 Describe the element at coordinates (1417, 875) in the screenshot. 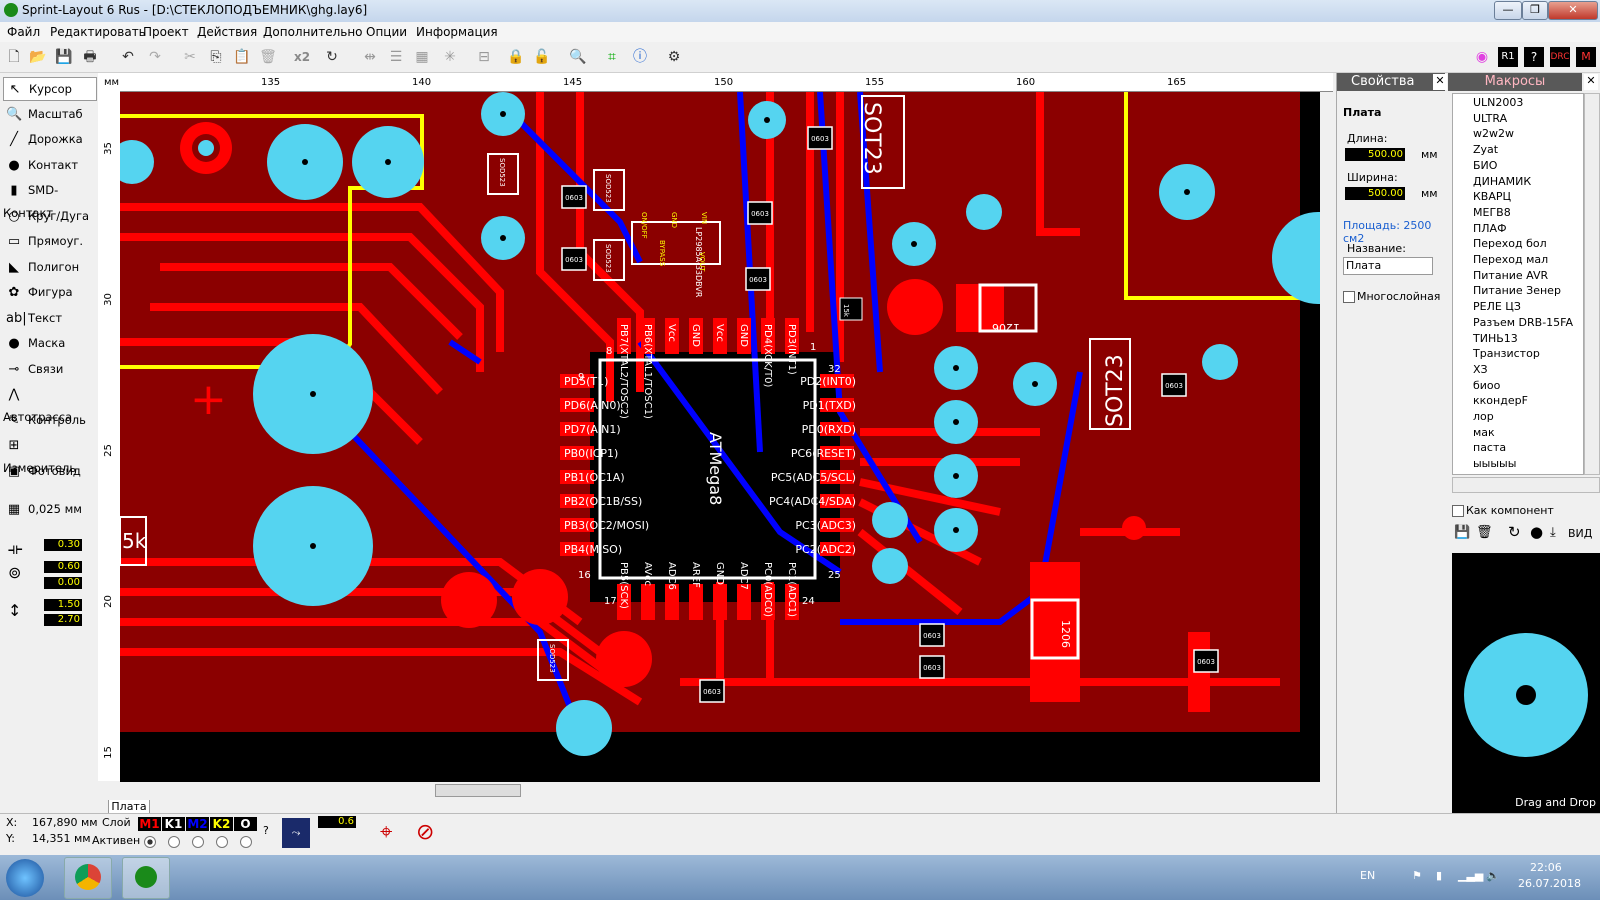

I see `flag-icon: ⚑` at that location.